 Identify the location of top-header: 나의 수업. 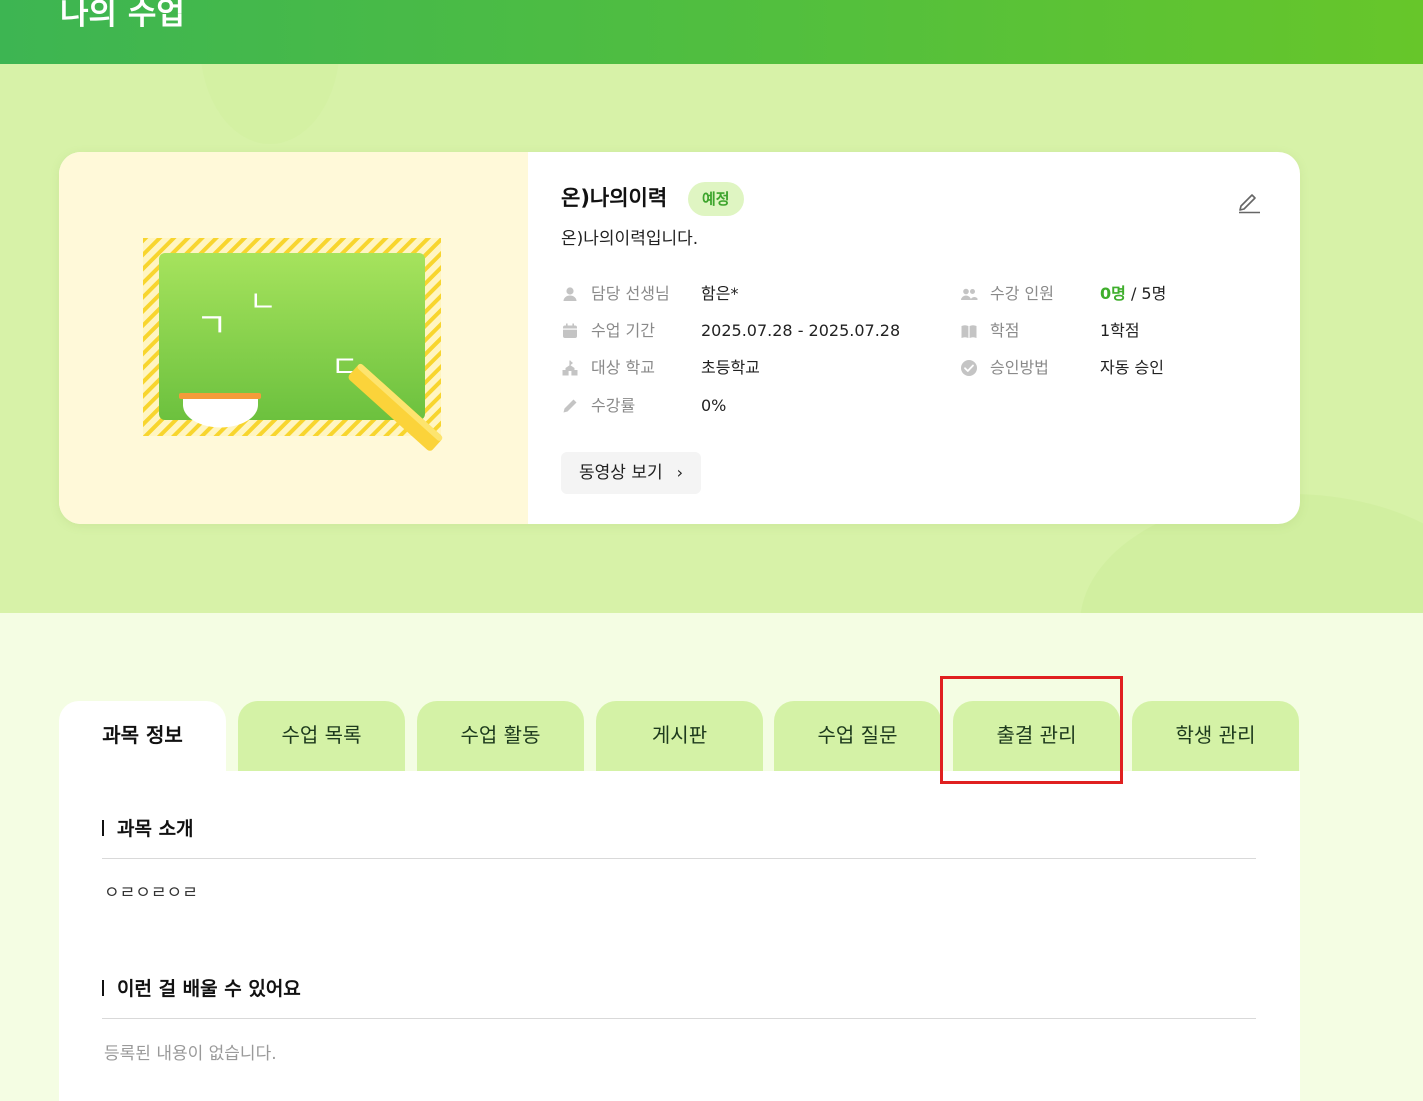
(711, 32).